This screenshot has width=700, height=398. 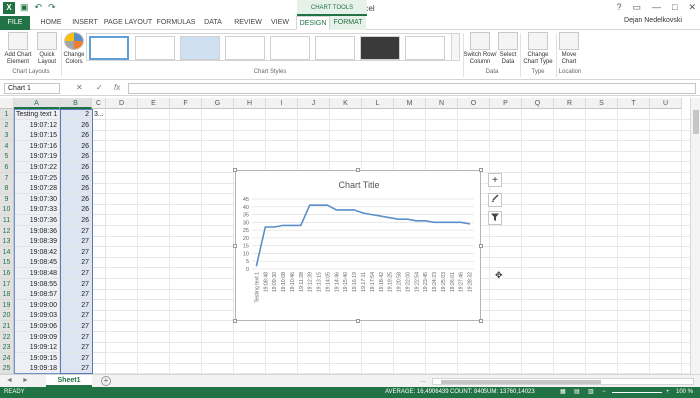 What do you see at coordinates (412, 88) in the screenshot?
I see `formula-input` at bounding box center [412, 88].